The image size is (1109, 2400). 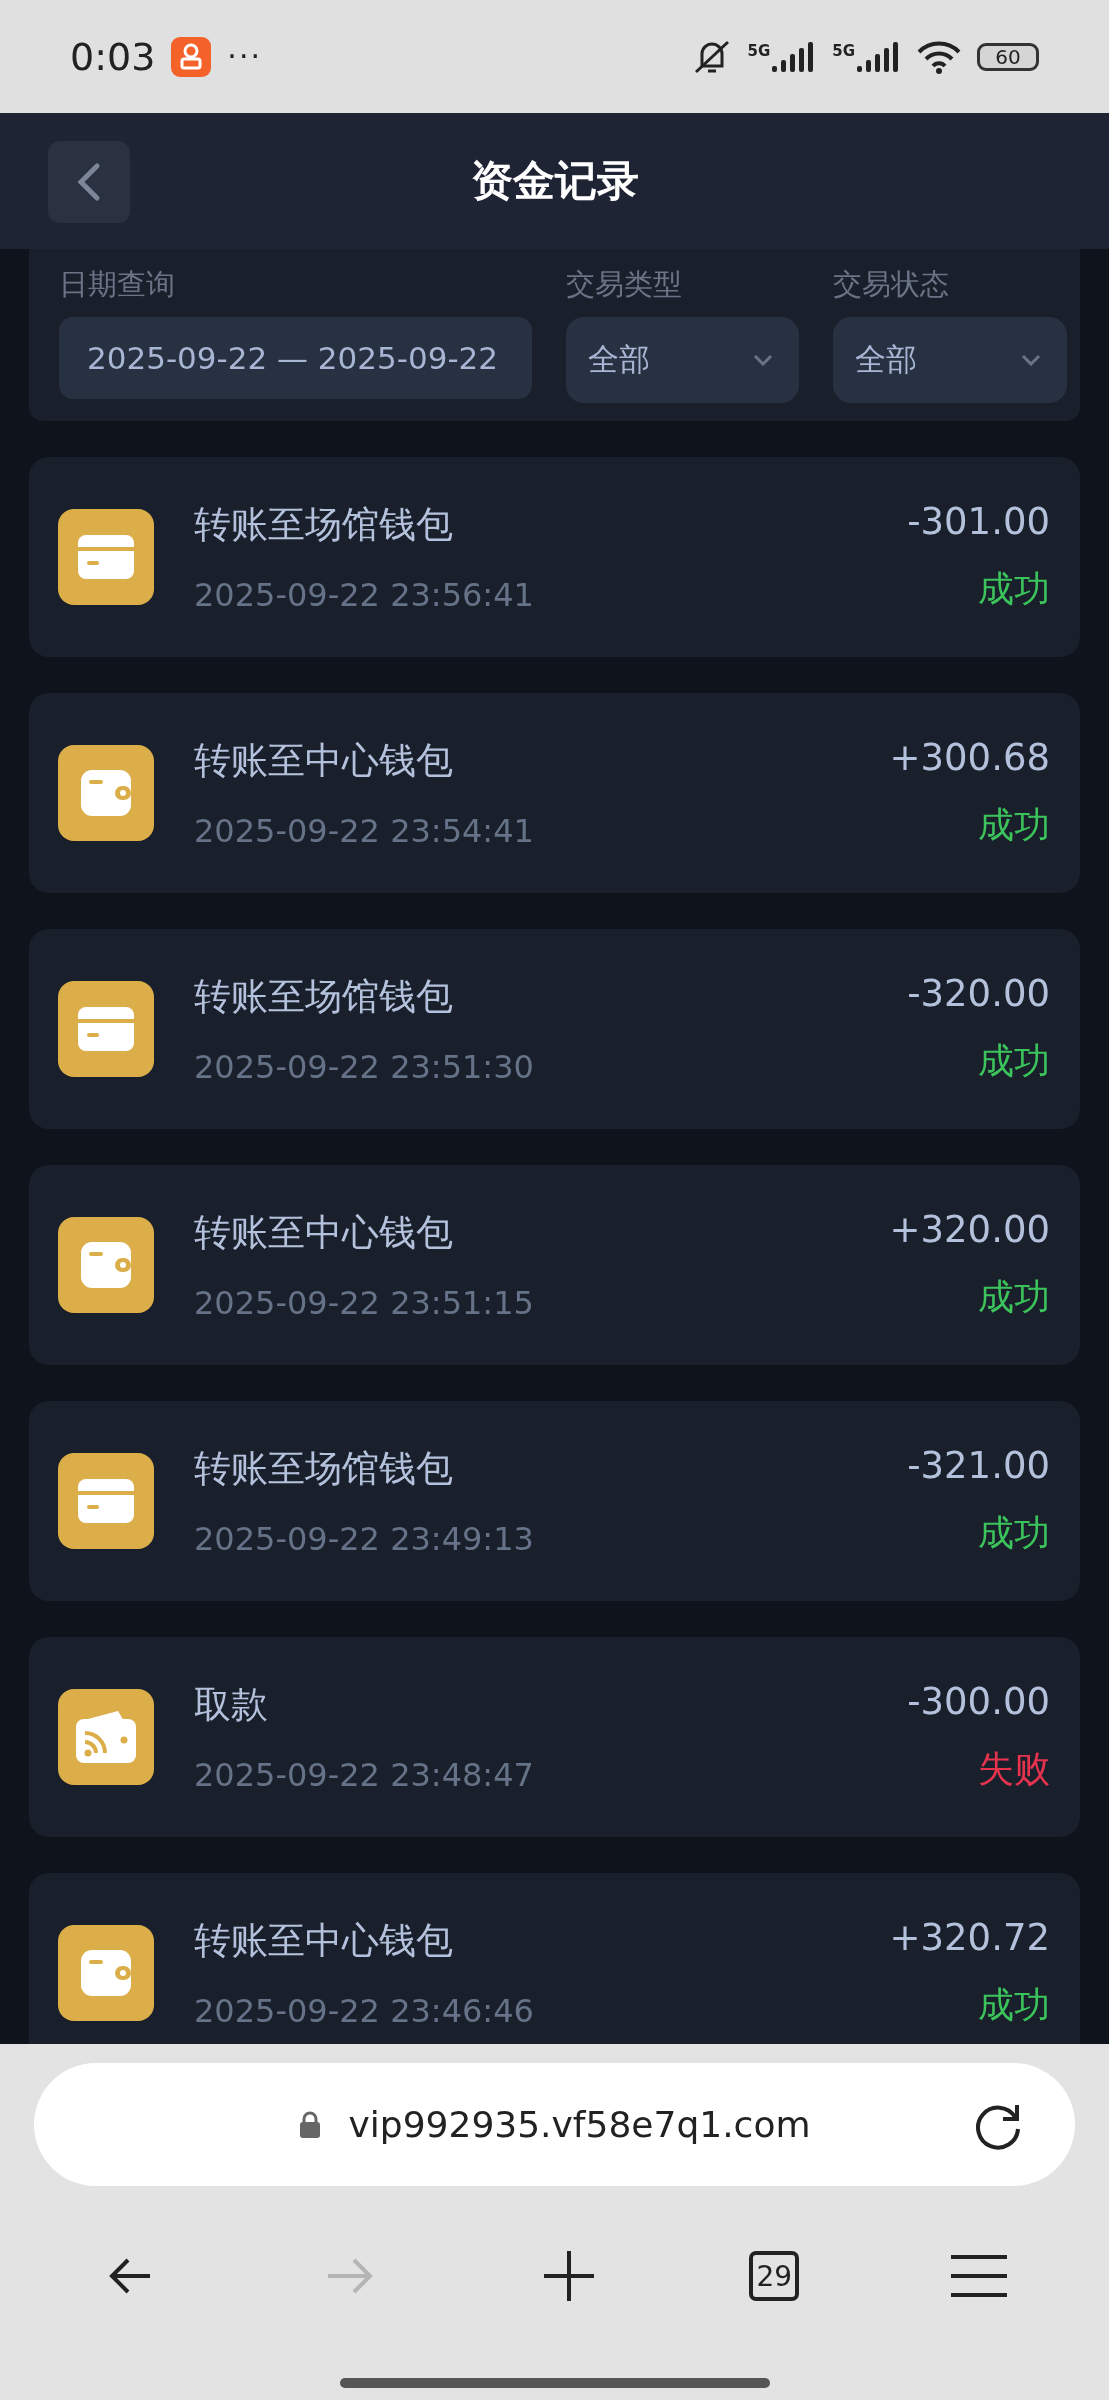 What do you see at coordinates (569, 2276) in the screenshot?
I see `plus-icon` at bounding box center [569, 2276].